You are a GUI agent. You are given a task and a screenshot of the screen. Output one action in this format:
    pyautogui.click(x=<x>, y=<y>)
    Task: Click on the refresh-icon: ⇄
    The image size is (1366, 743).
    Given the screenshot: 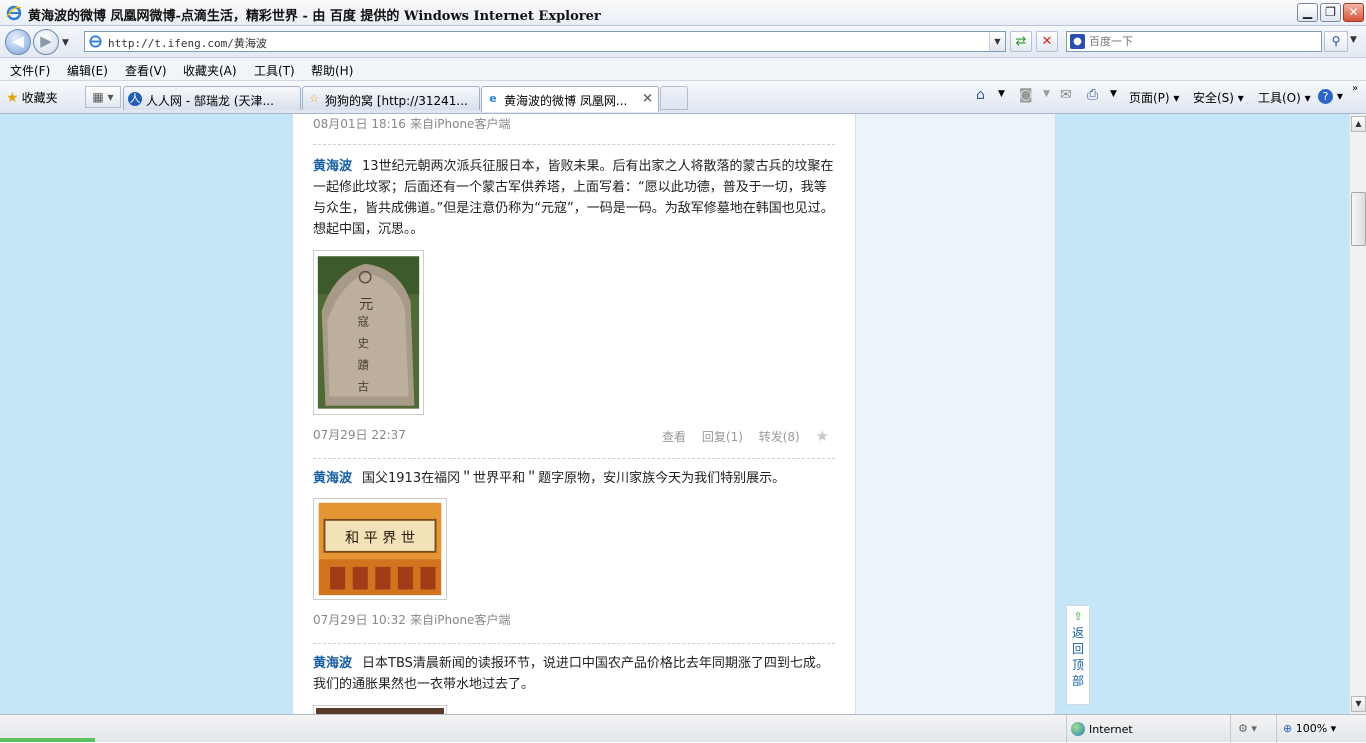 What is the action you would take?
    pyautogui.click(x=1021, y=41)
    